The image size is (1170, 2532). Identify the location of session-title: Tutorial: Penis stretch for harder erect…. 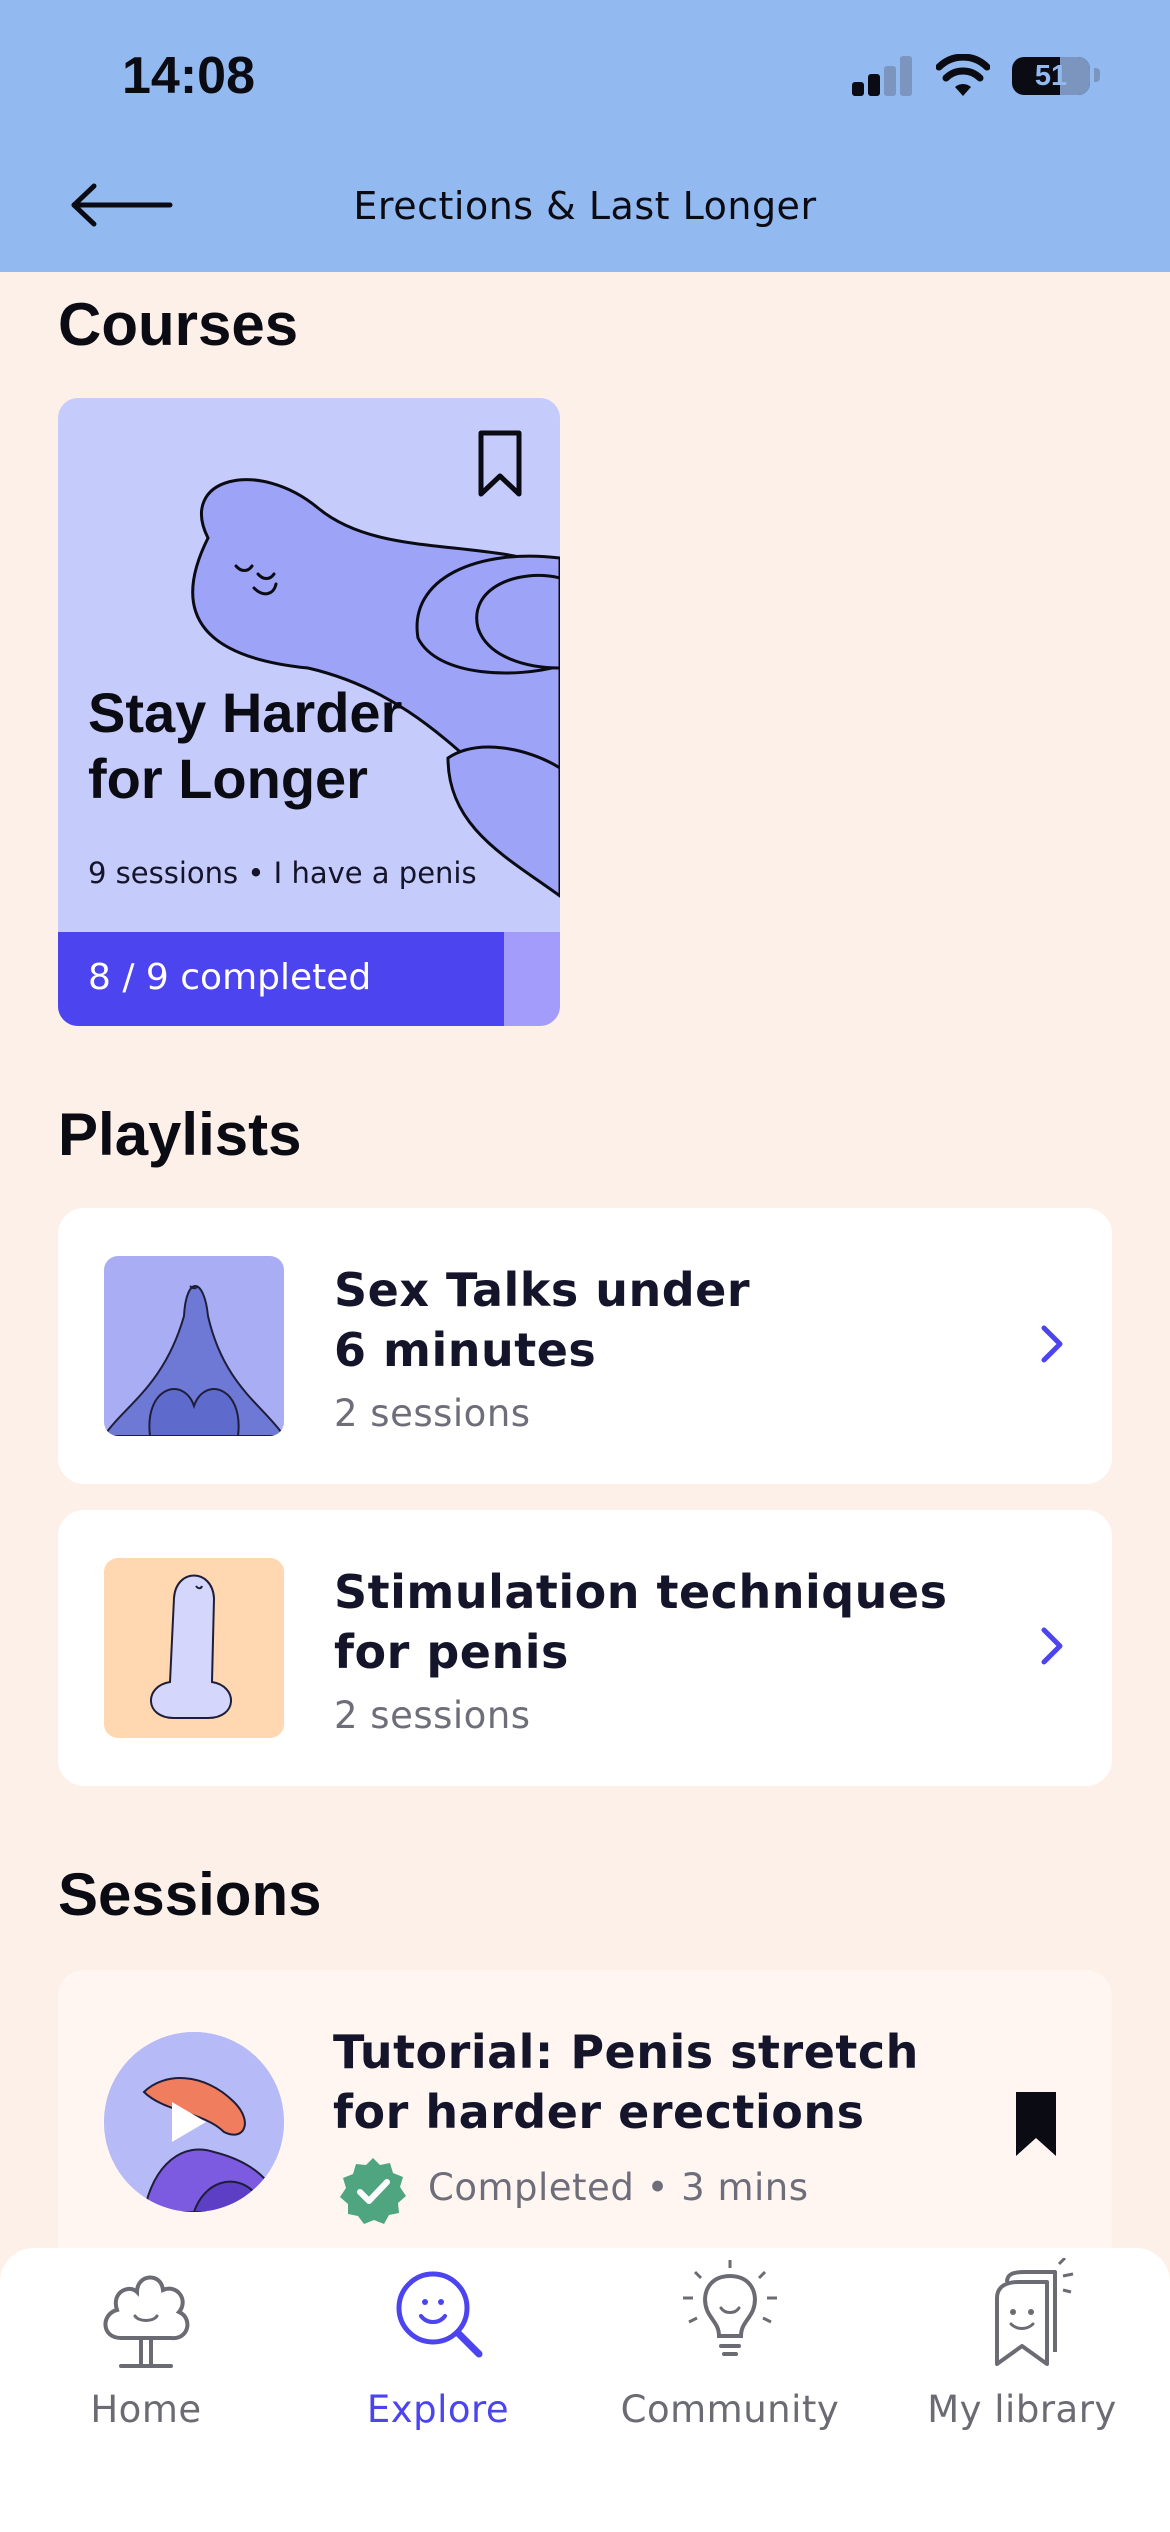
(626, 2082).